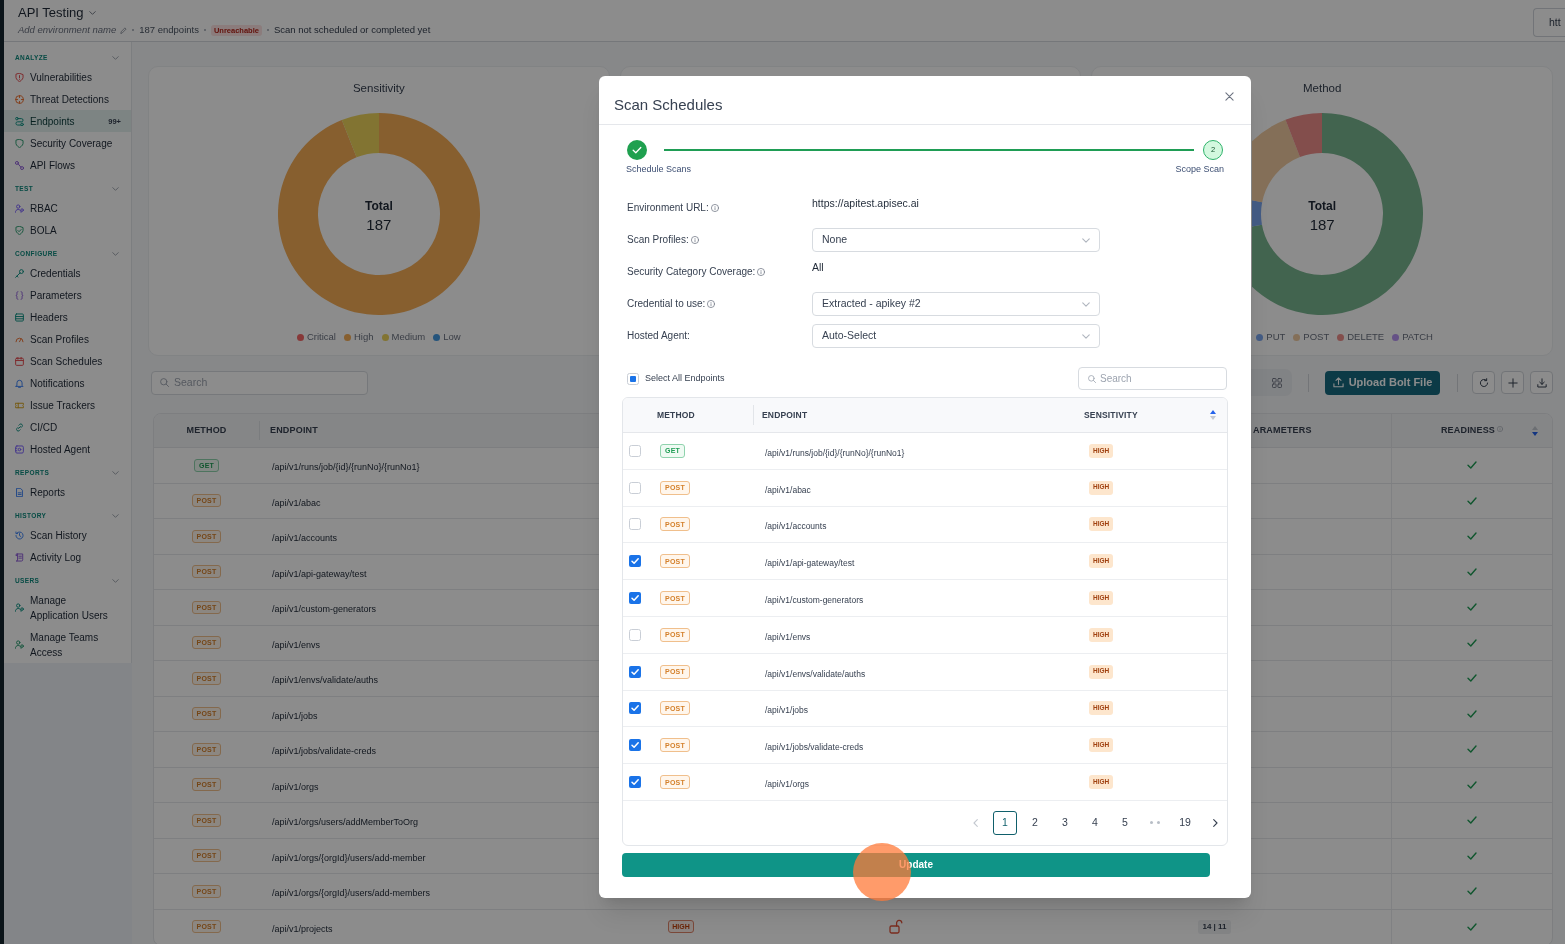 The image size is (1565, 944). I want to click on sidebar-item: Manage Teams Access, so click(67, 644).